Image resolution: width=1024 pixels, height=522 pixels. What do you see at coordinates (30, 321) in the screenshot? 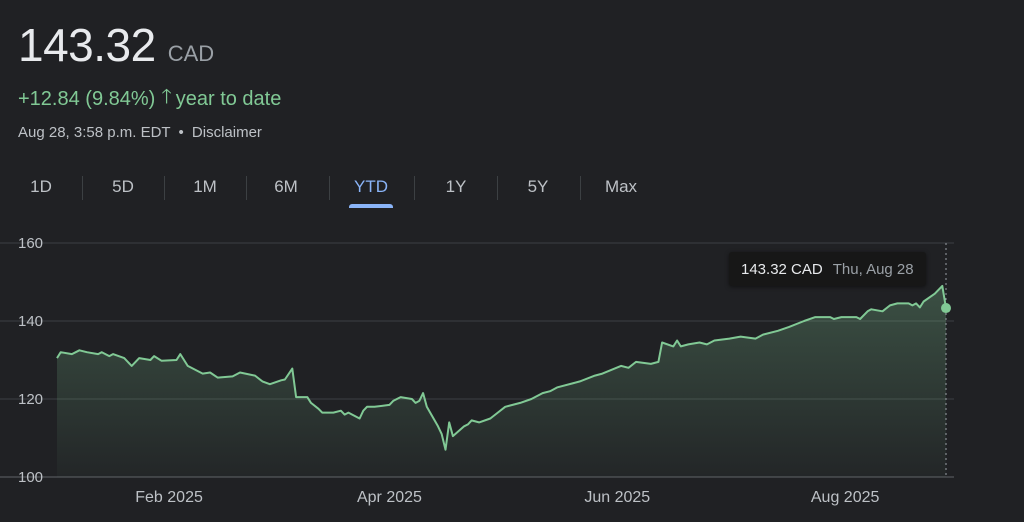
I see `y-tick-label: 140` at bounding box center [30, 321].